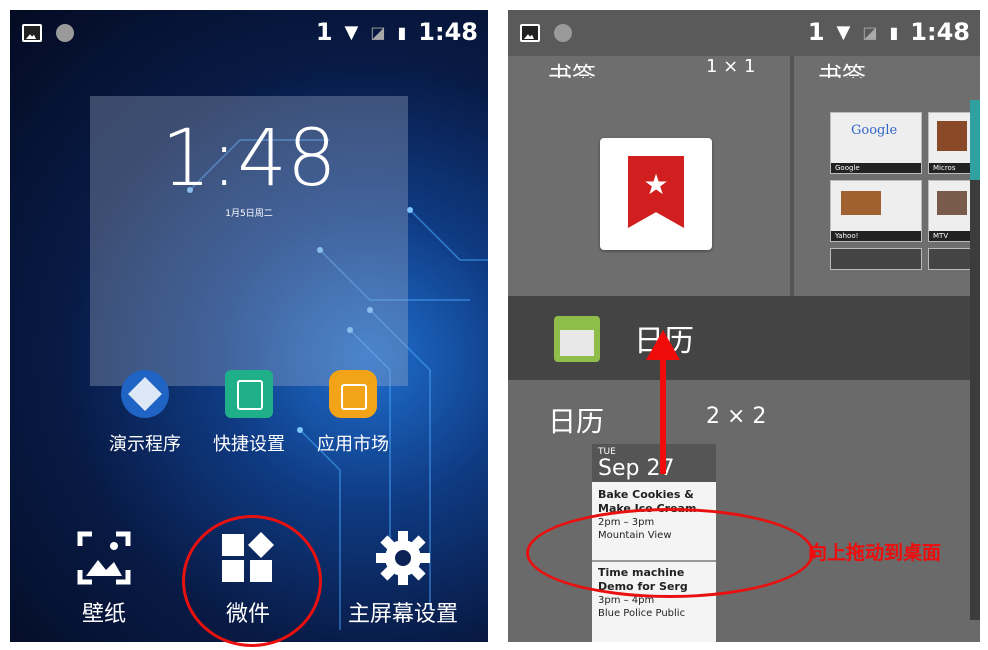 The height and width of the screenshot is (650, 988). I want to click on demo-app-icon, so click(145, 394).